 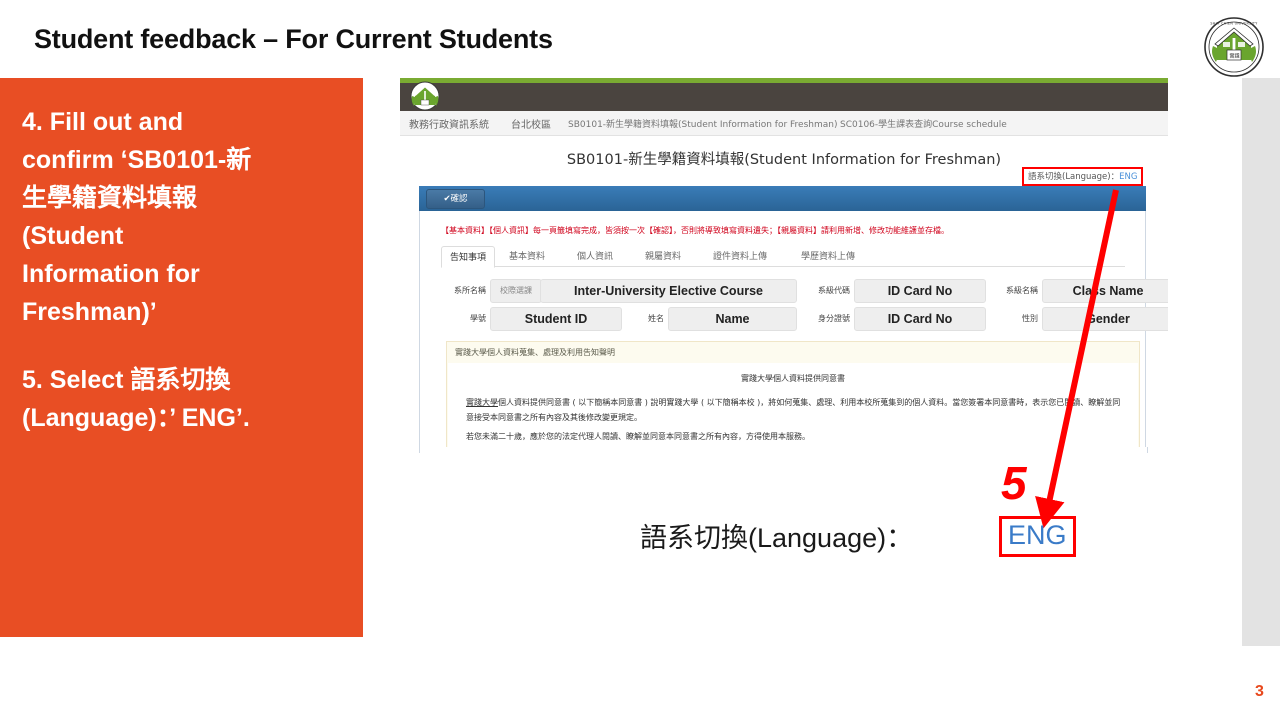 I want to click on nav-item-sc0106: SC0106-學生課表查詢Course schedule, so click(x=923, y=123).